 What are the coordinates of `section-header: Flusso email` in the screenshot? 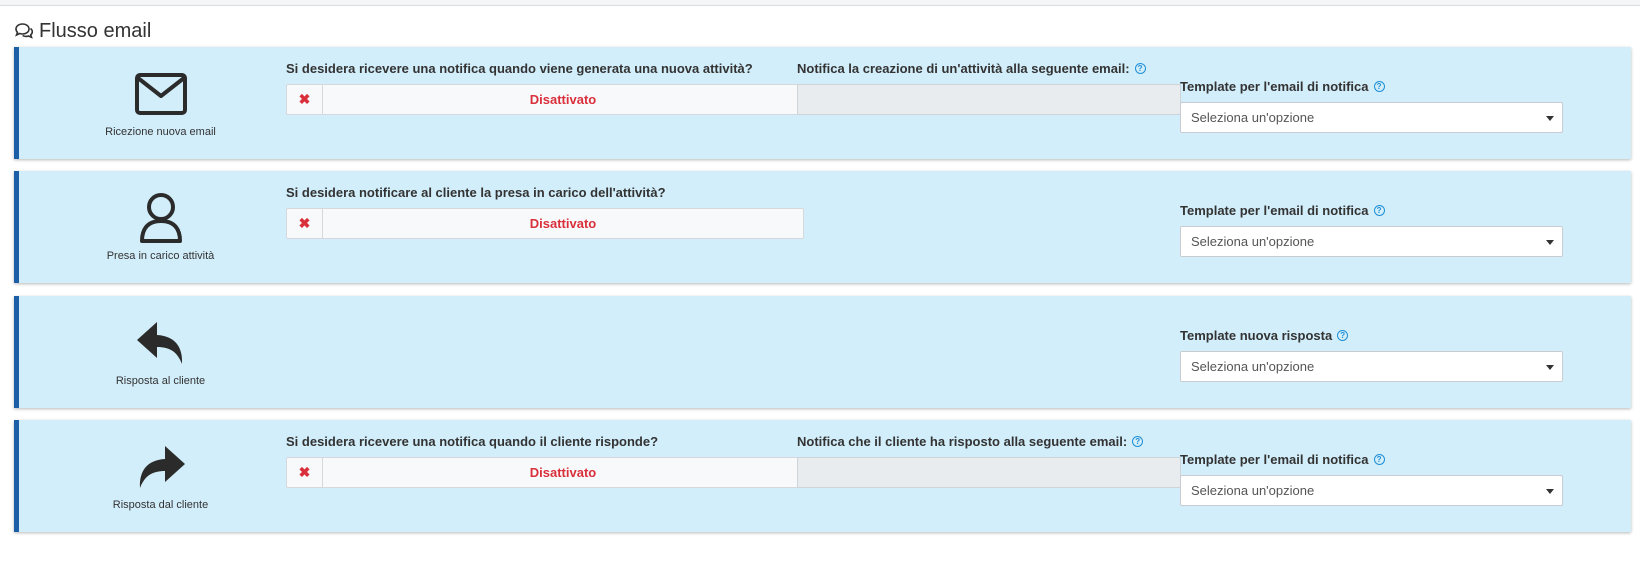 It's located at (82, 31).